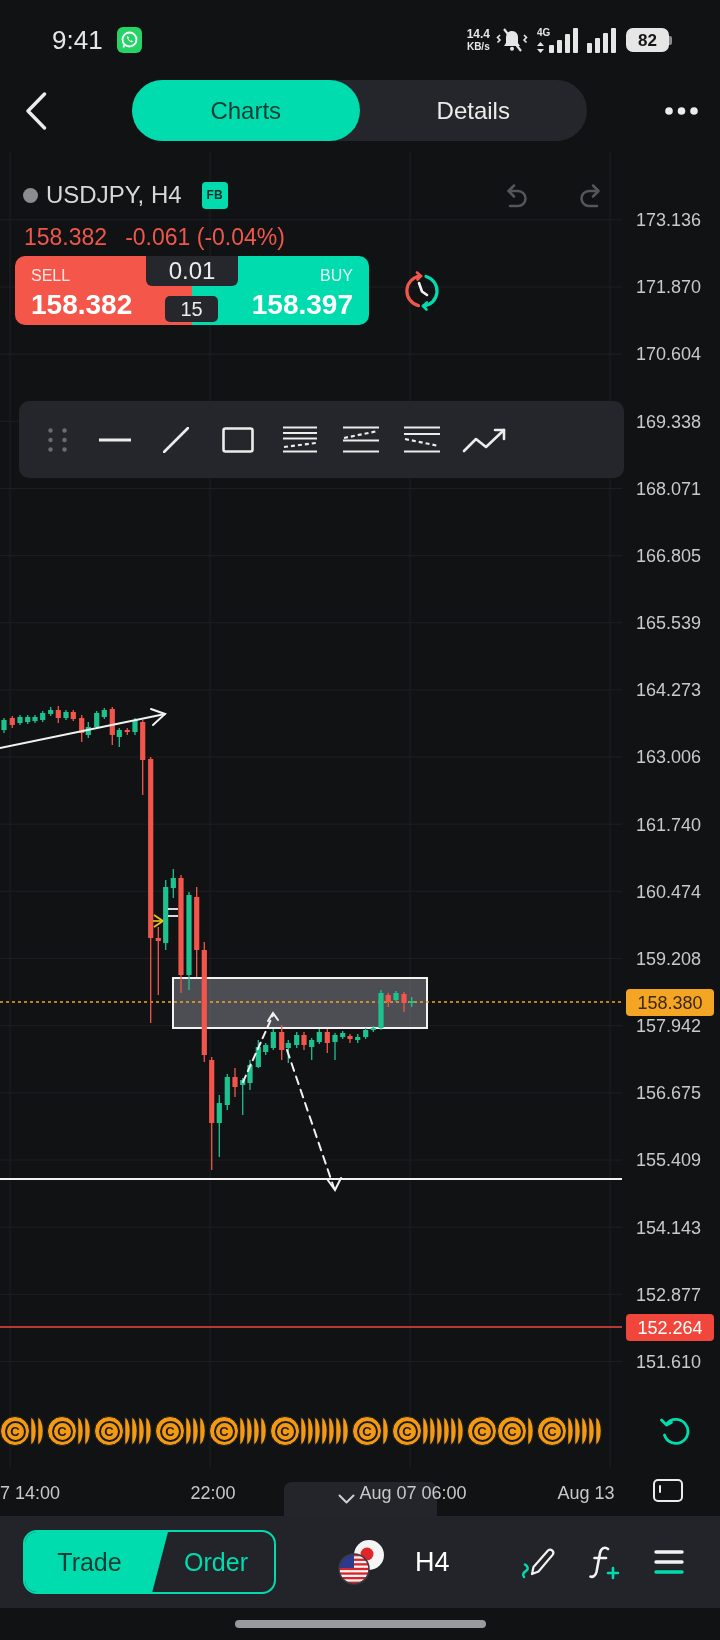 The image size is (720, 1640). I want to click on lot-size-field: 0.01, so click(192, 271).